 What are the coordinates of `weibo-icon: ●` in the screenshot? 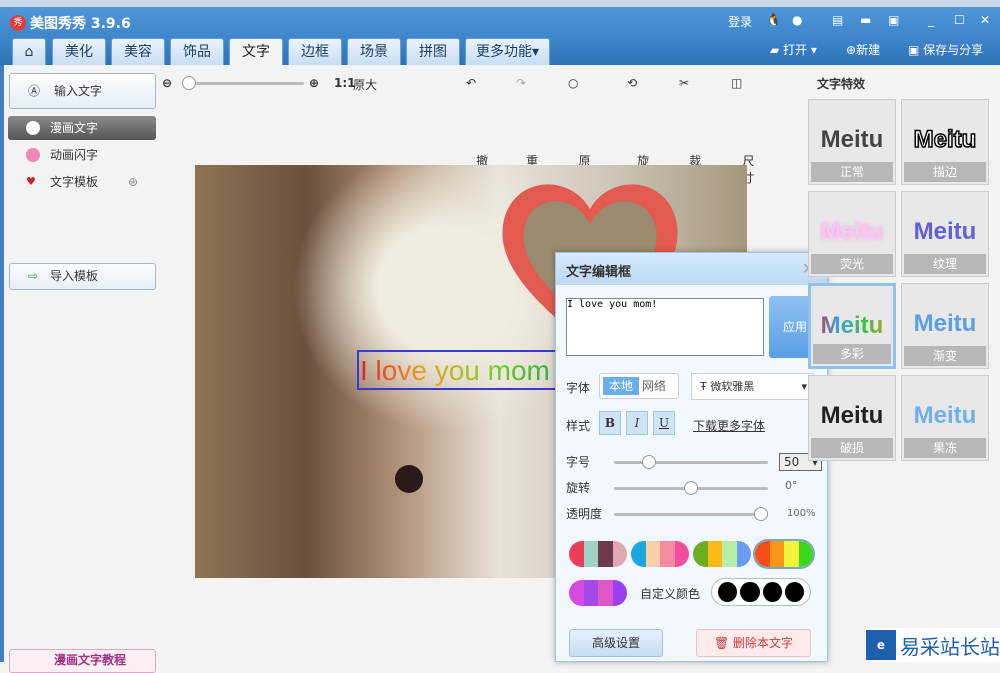 It's located at (797, 20).